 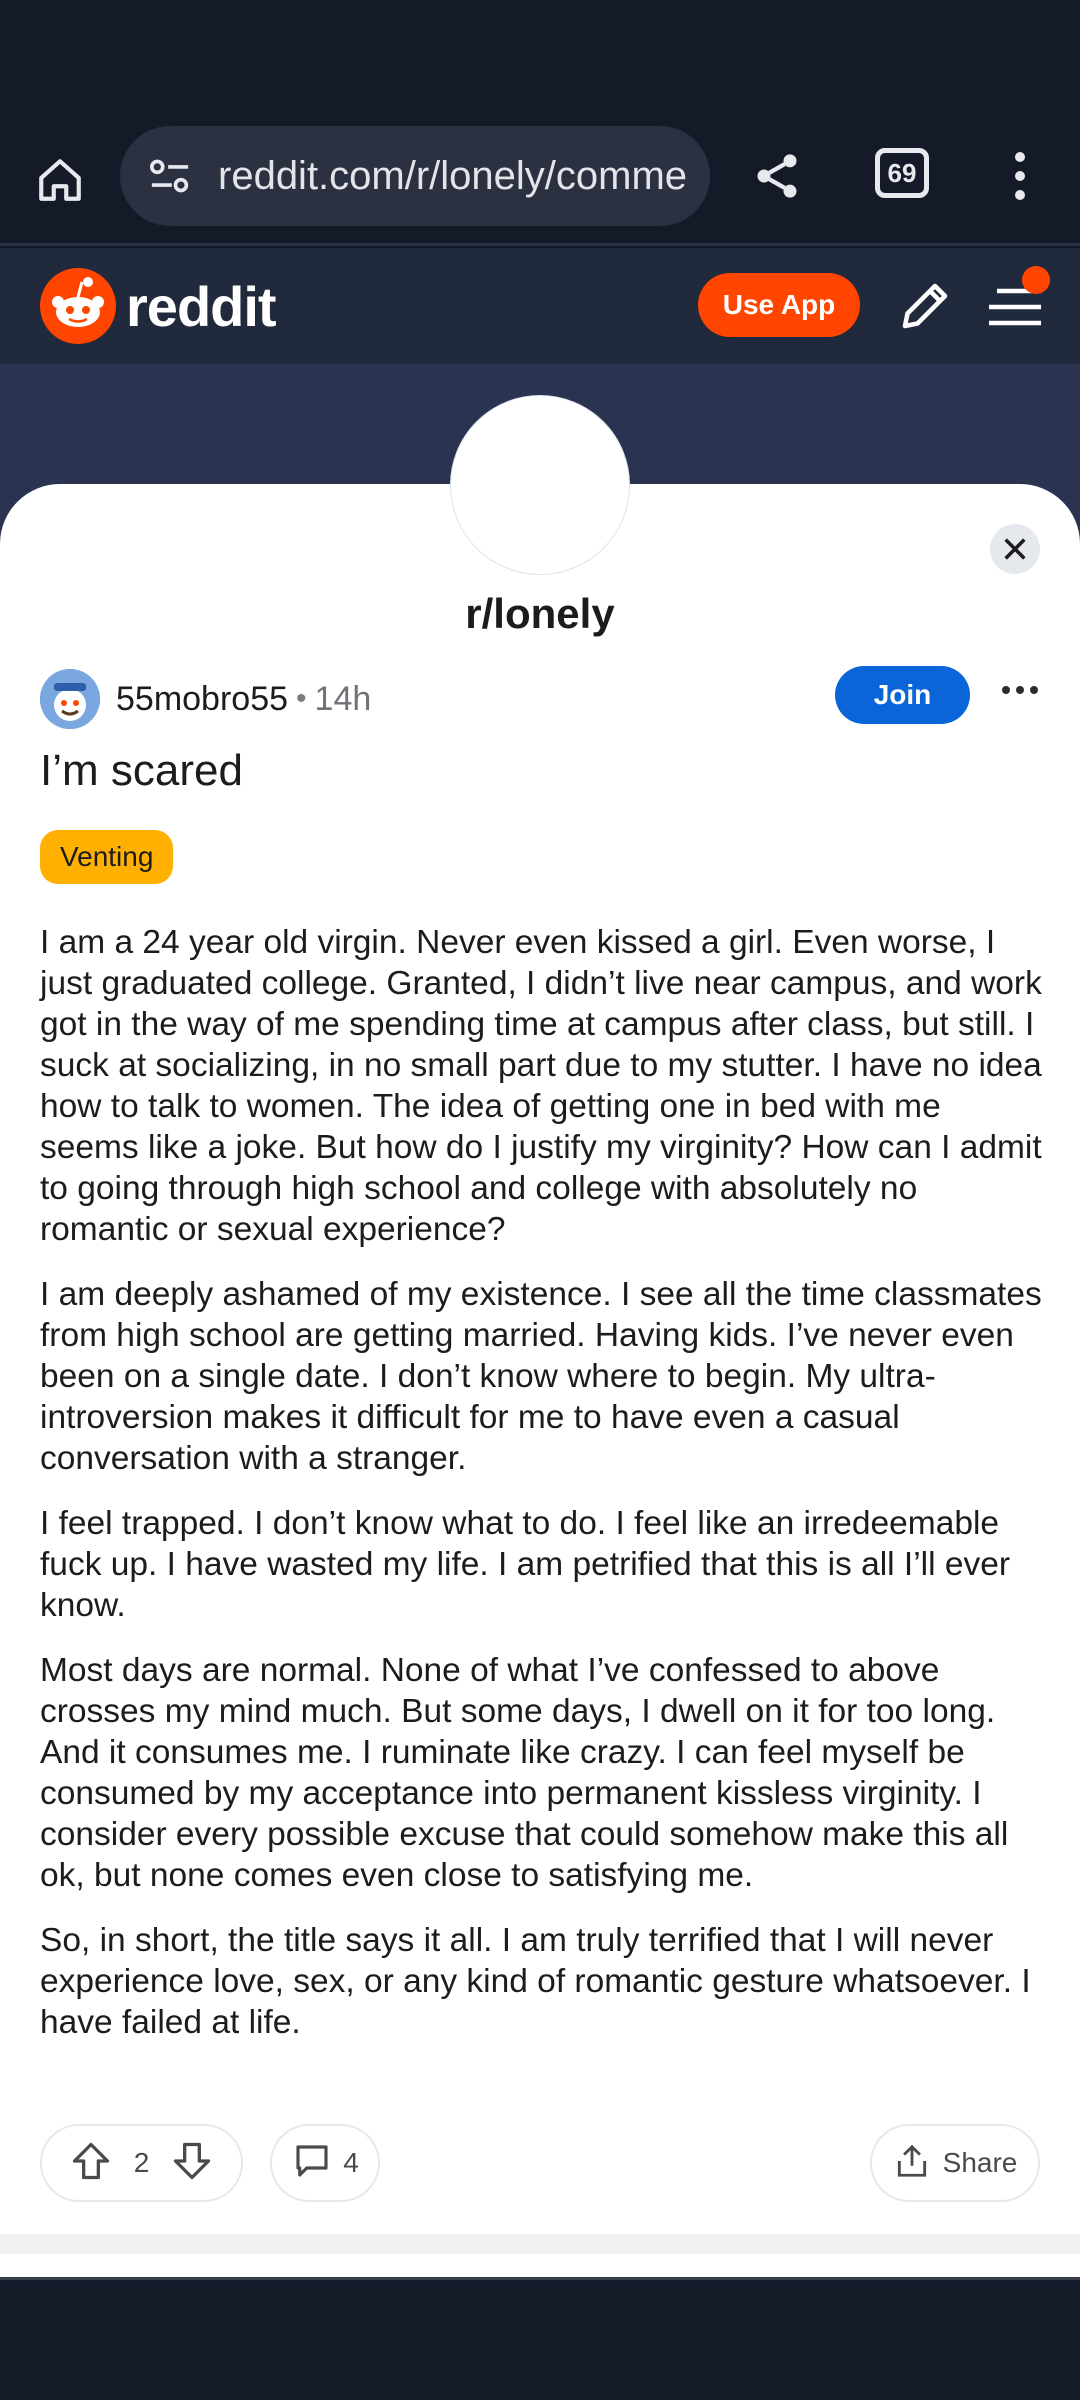 I want to click on next-section, so click(x=540, y=2267).